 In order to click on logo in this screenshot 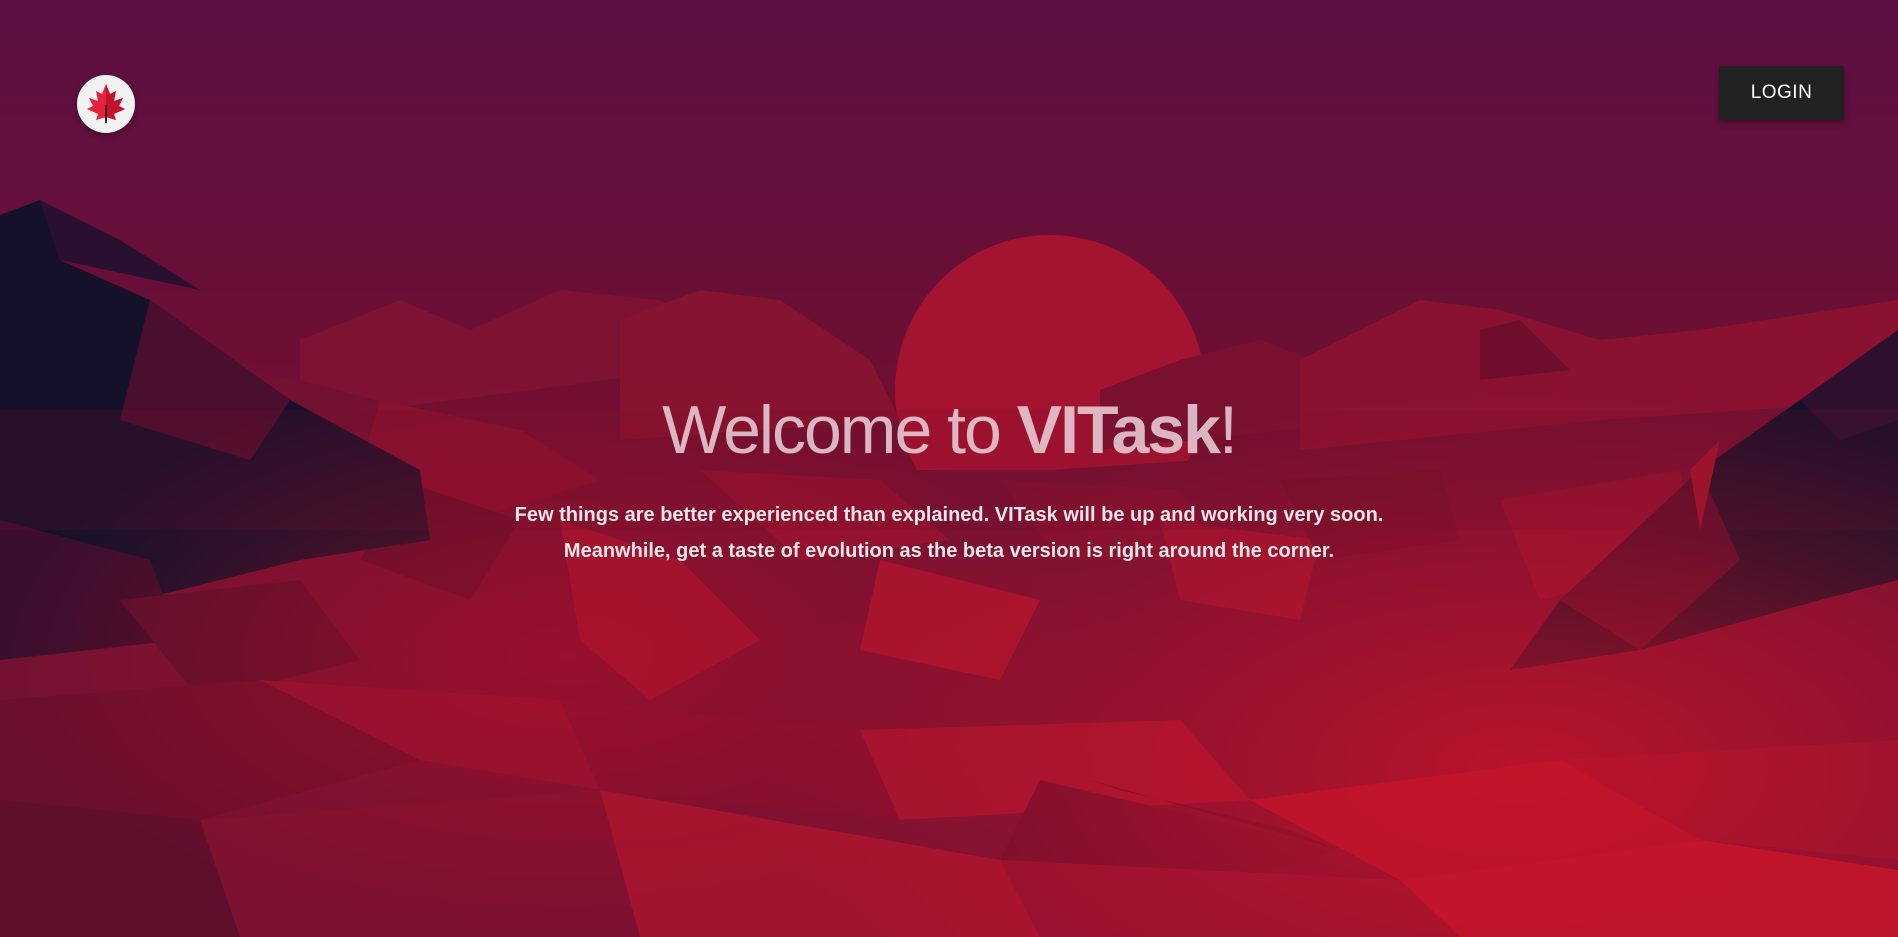, I will do `click(106, 104)`.